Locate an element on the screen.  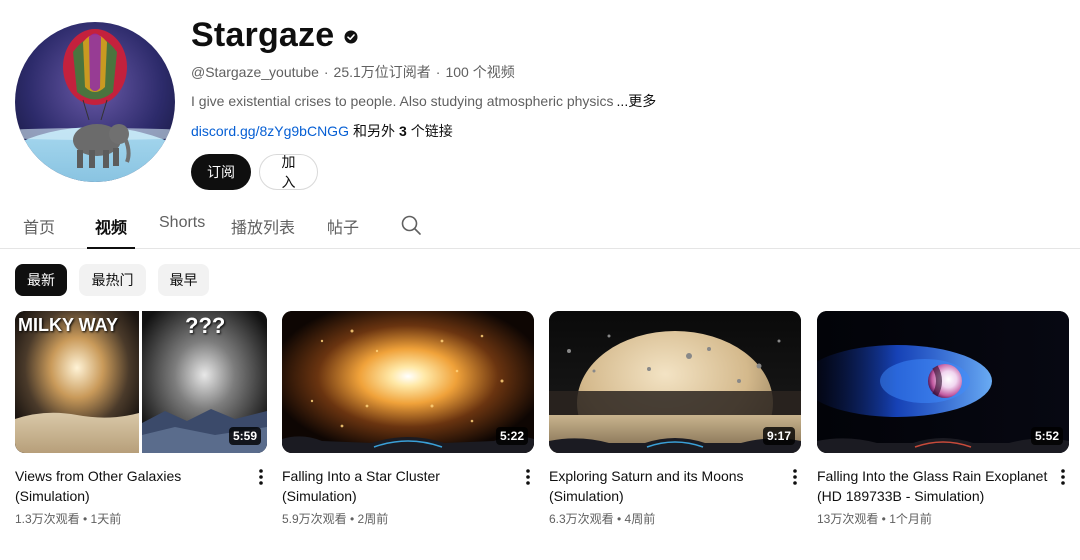
video-thumbnail: 5:22 is located at coordinates (408, 382).